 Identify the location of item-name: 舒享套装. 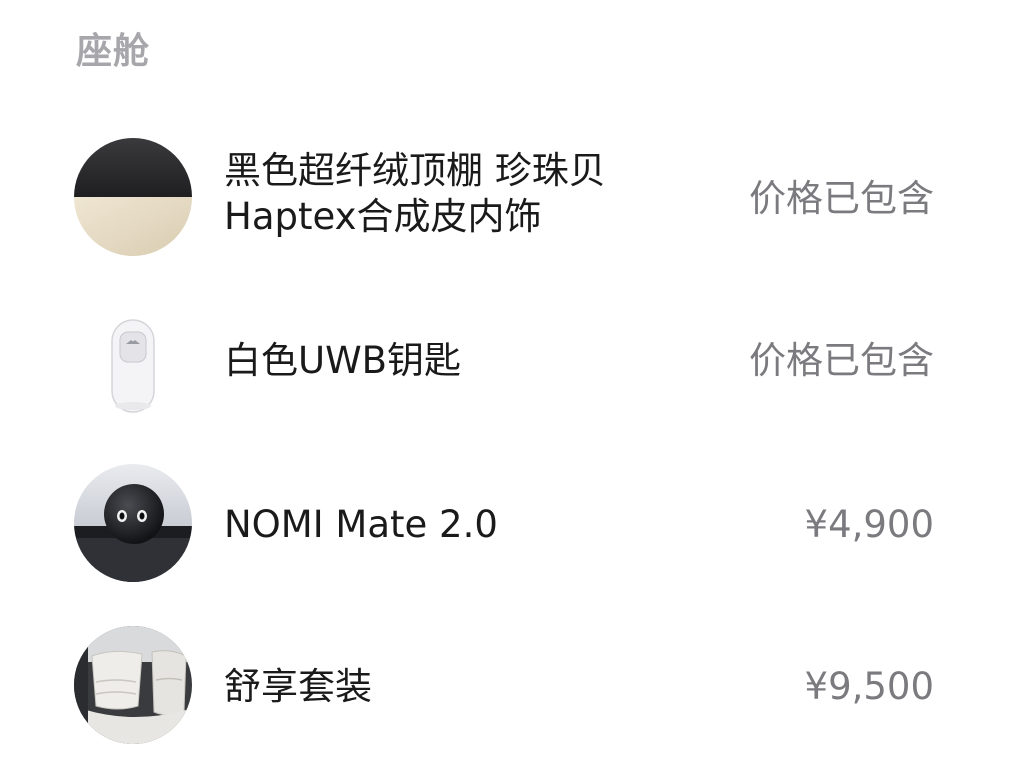
(298, 686).